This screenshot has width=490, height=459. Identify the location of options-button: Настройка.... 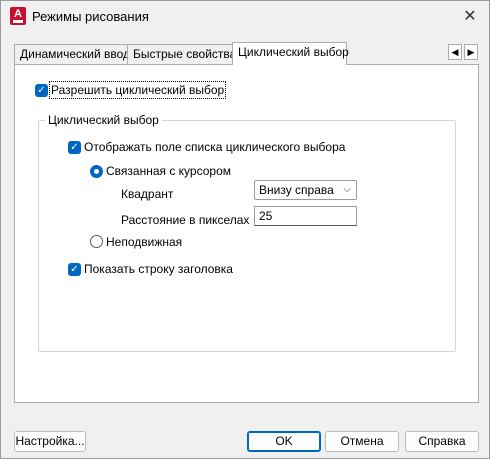
(50, 441).